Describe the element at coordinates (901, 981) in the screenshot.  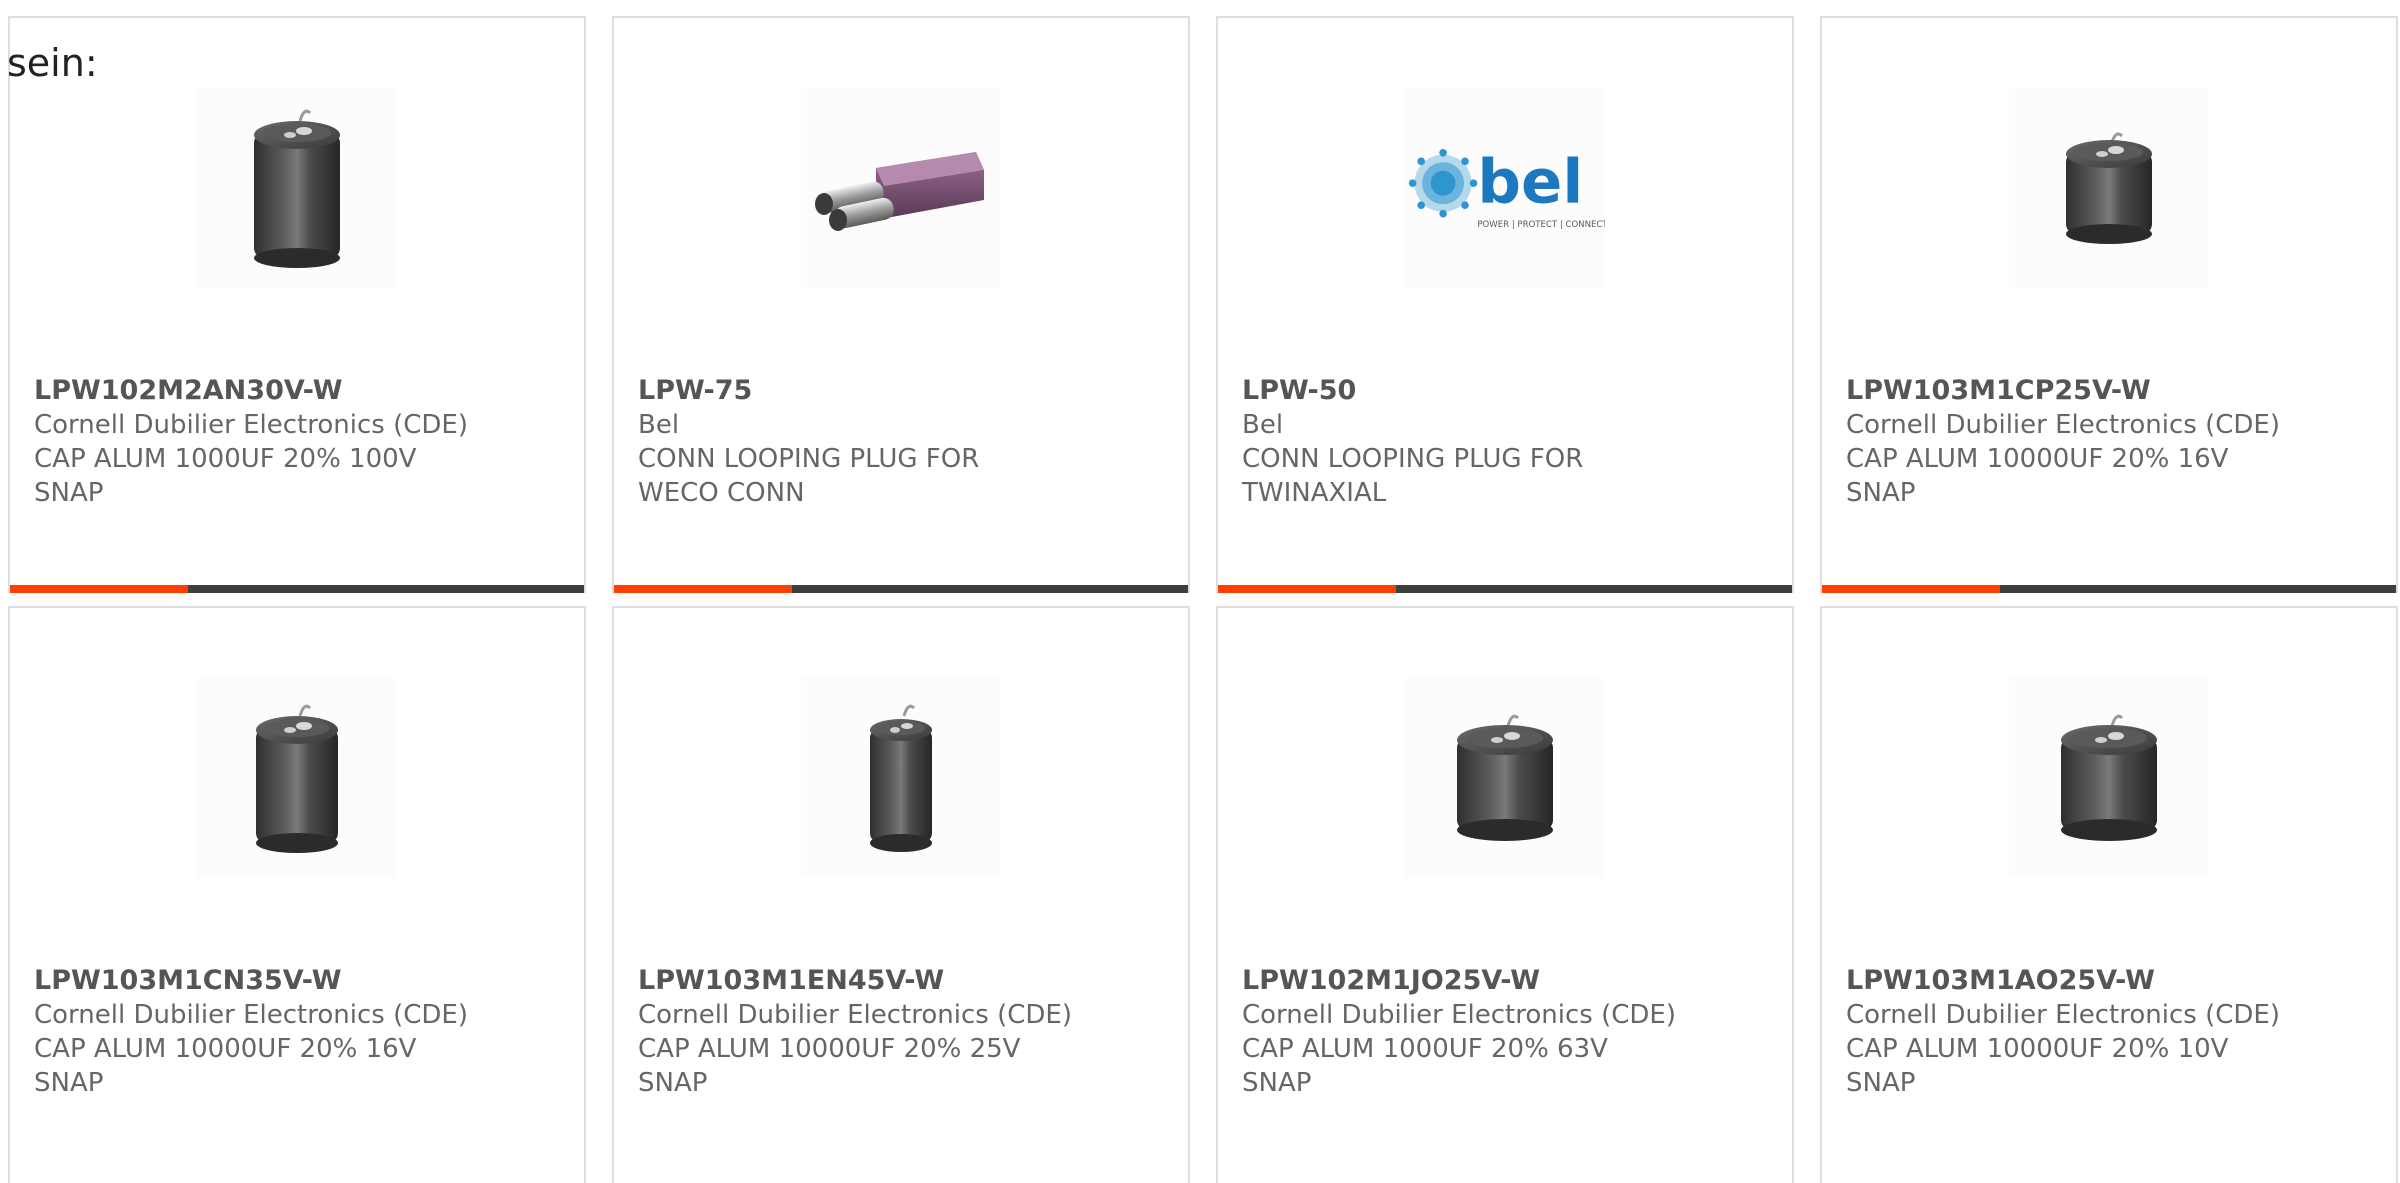
I see `part-number-link: LPW103M1EN45V-W` at that location.